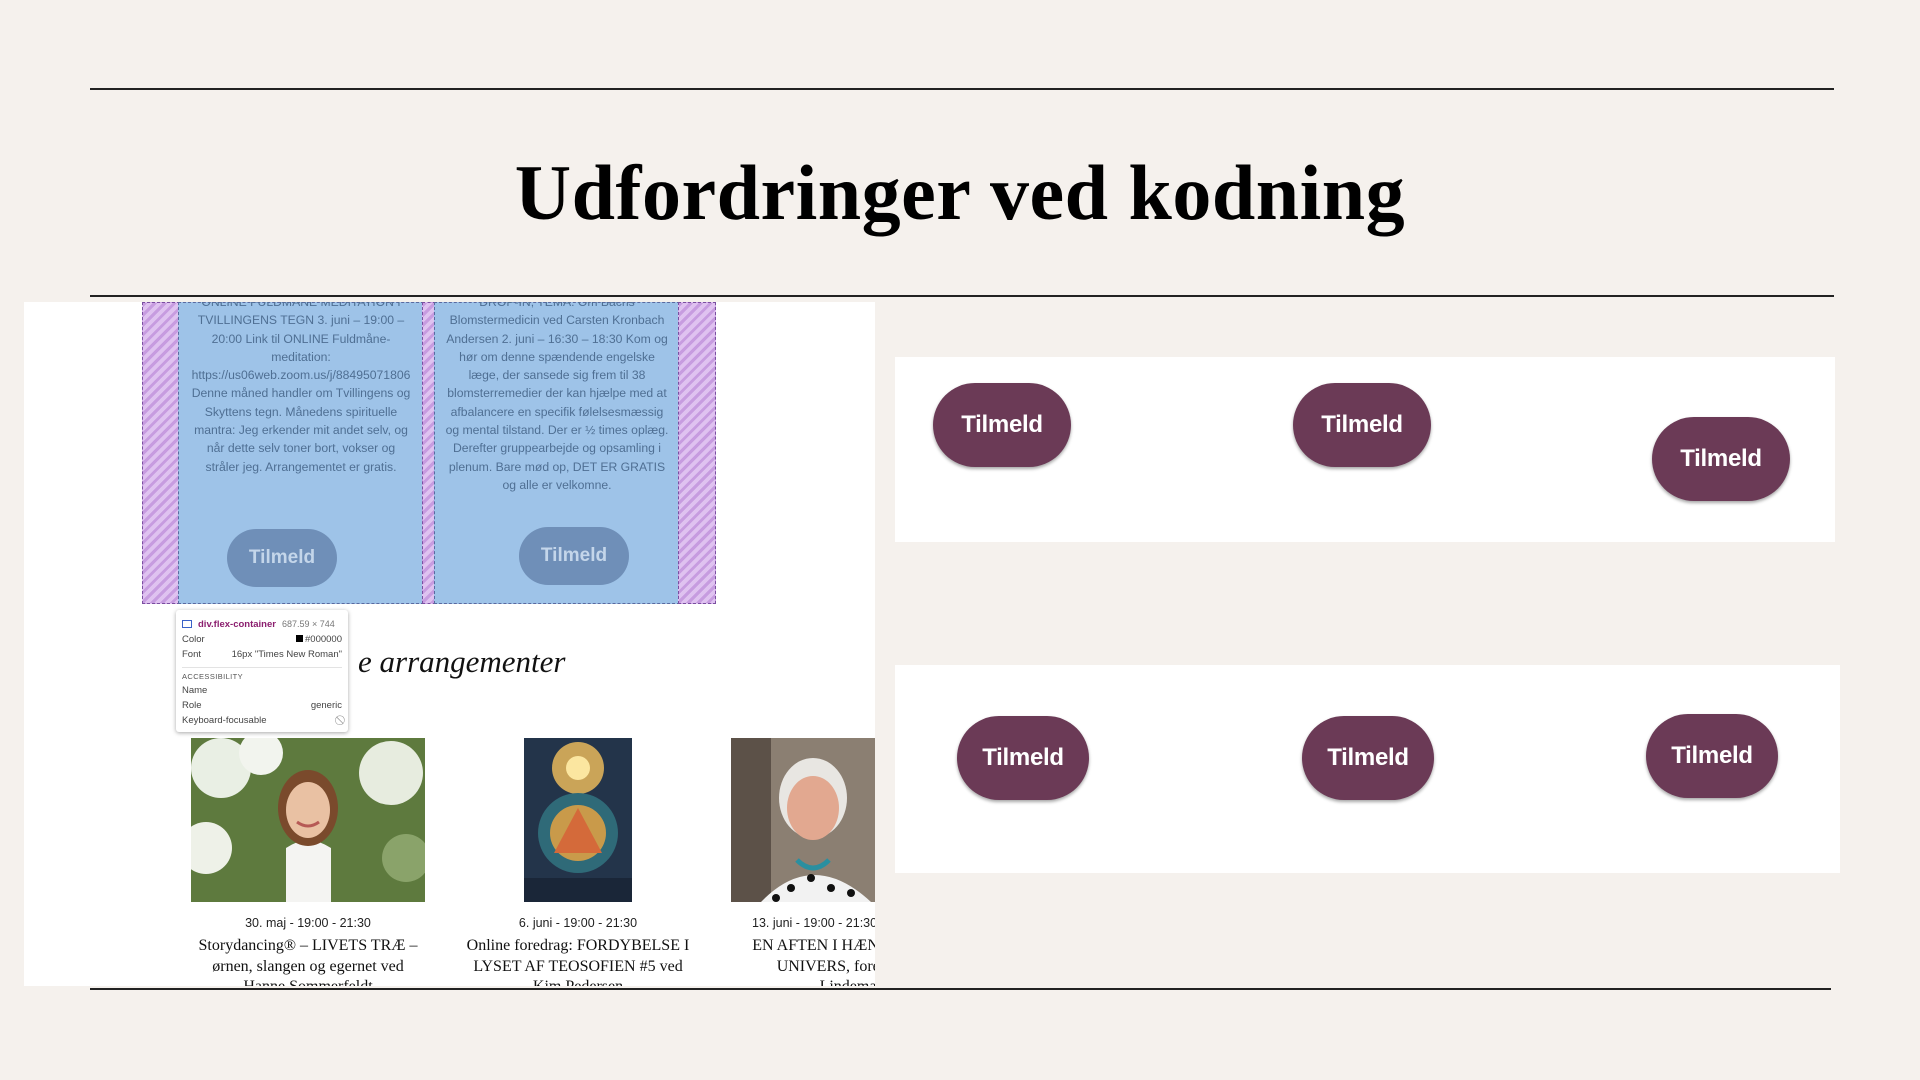 The image size is (1920, 1080). What do you see at coordinates (224, 720) in the screenshot?
I see `tooltip-label: Keyboard-focusable` at bounding box center [224, 720].